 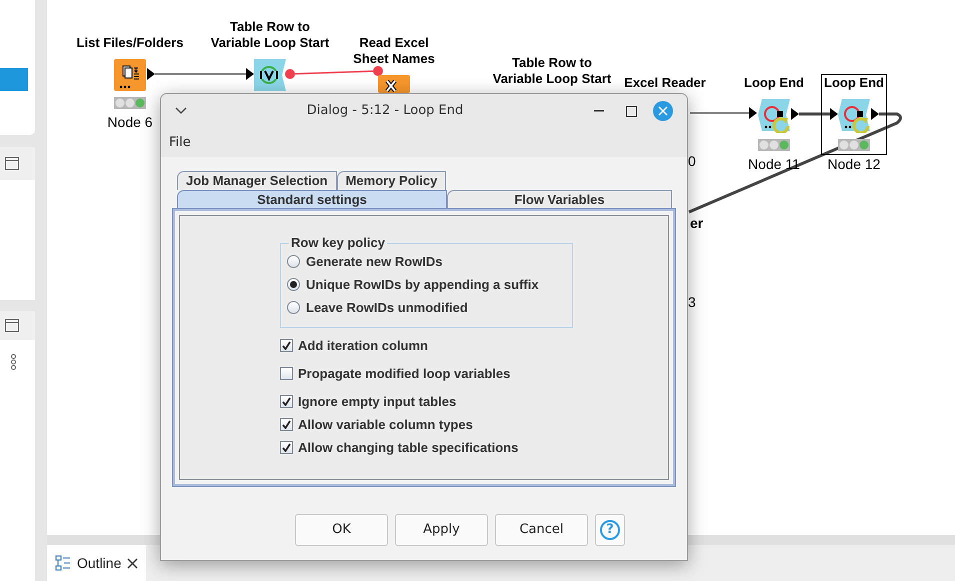 What do you see at coordinates (257, 180) in the screenshot?
I see `tab: Job Manager Selection` at bounding box center [257, 180].